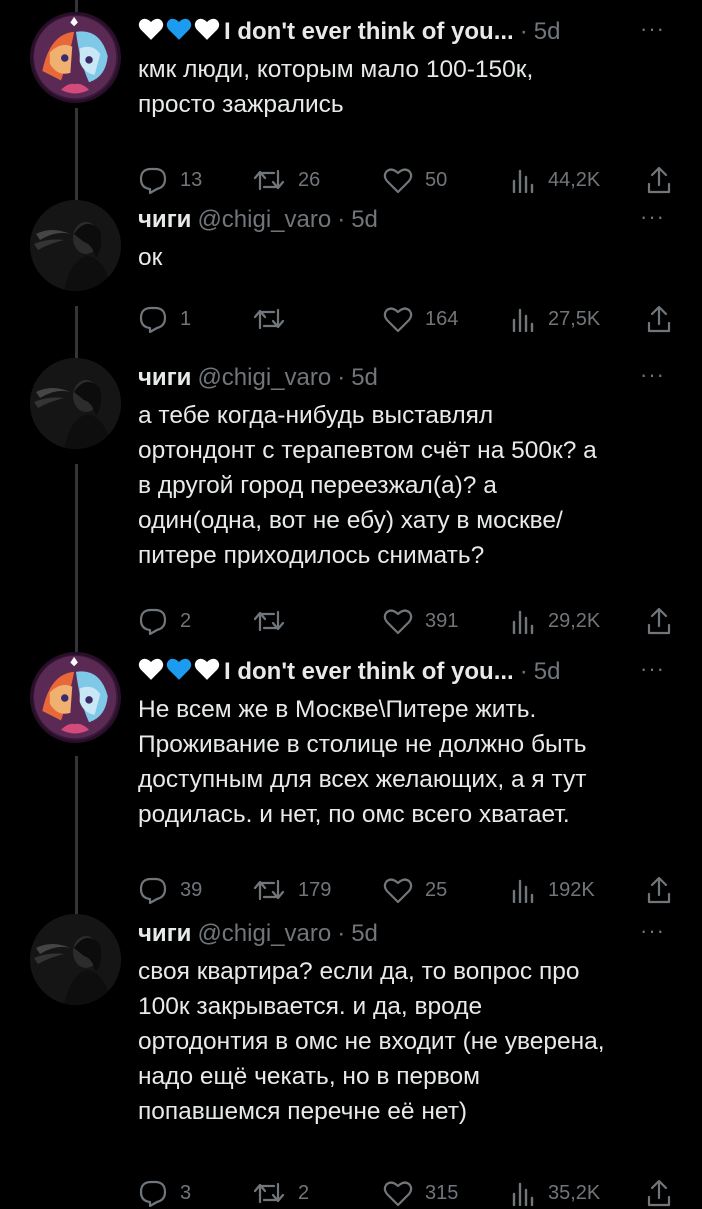  What do you see at coordinates (552, 890) in the screenshot?
I see `views-button: 192K` at bounding box center [552, 890].